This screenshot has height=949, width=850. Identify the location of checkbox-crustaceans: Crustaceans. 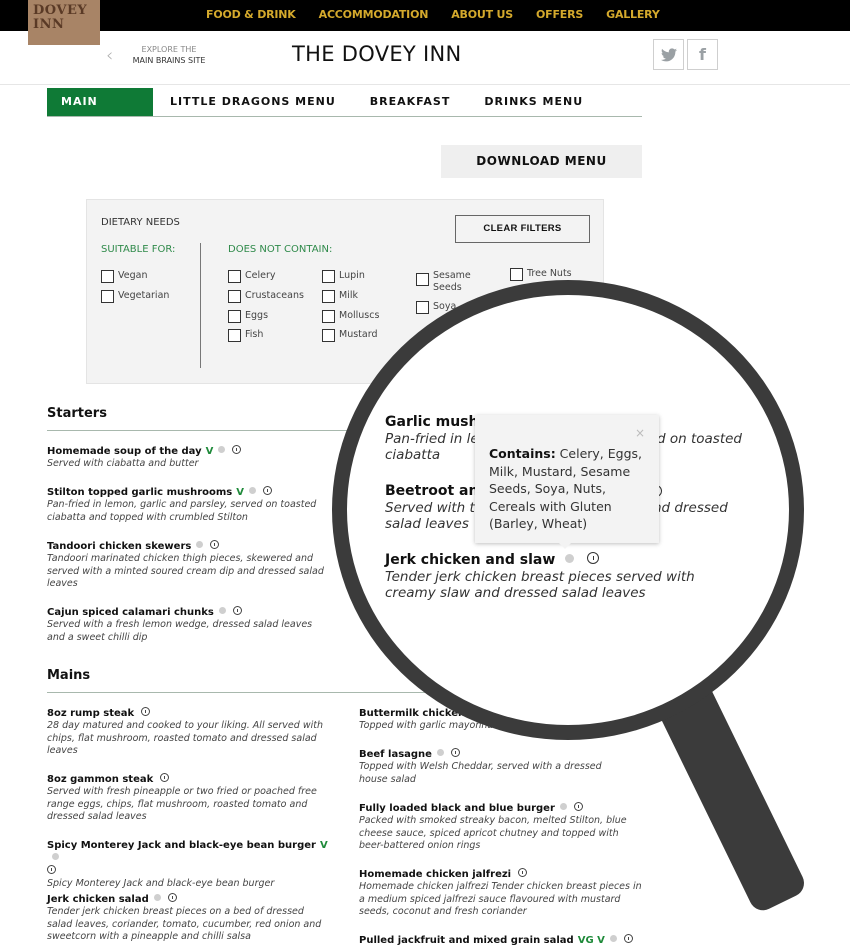
(266, 296).